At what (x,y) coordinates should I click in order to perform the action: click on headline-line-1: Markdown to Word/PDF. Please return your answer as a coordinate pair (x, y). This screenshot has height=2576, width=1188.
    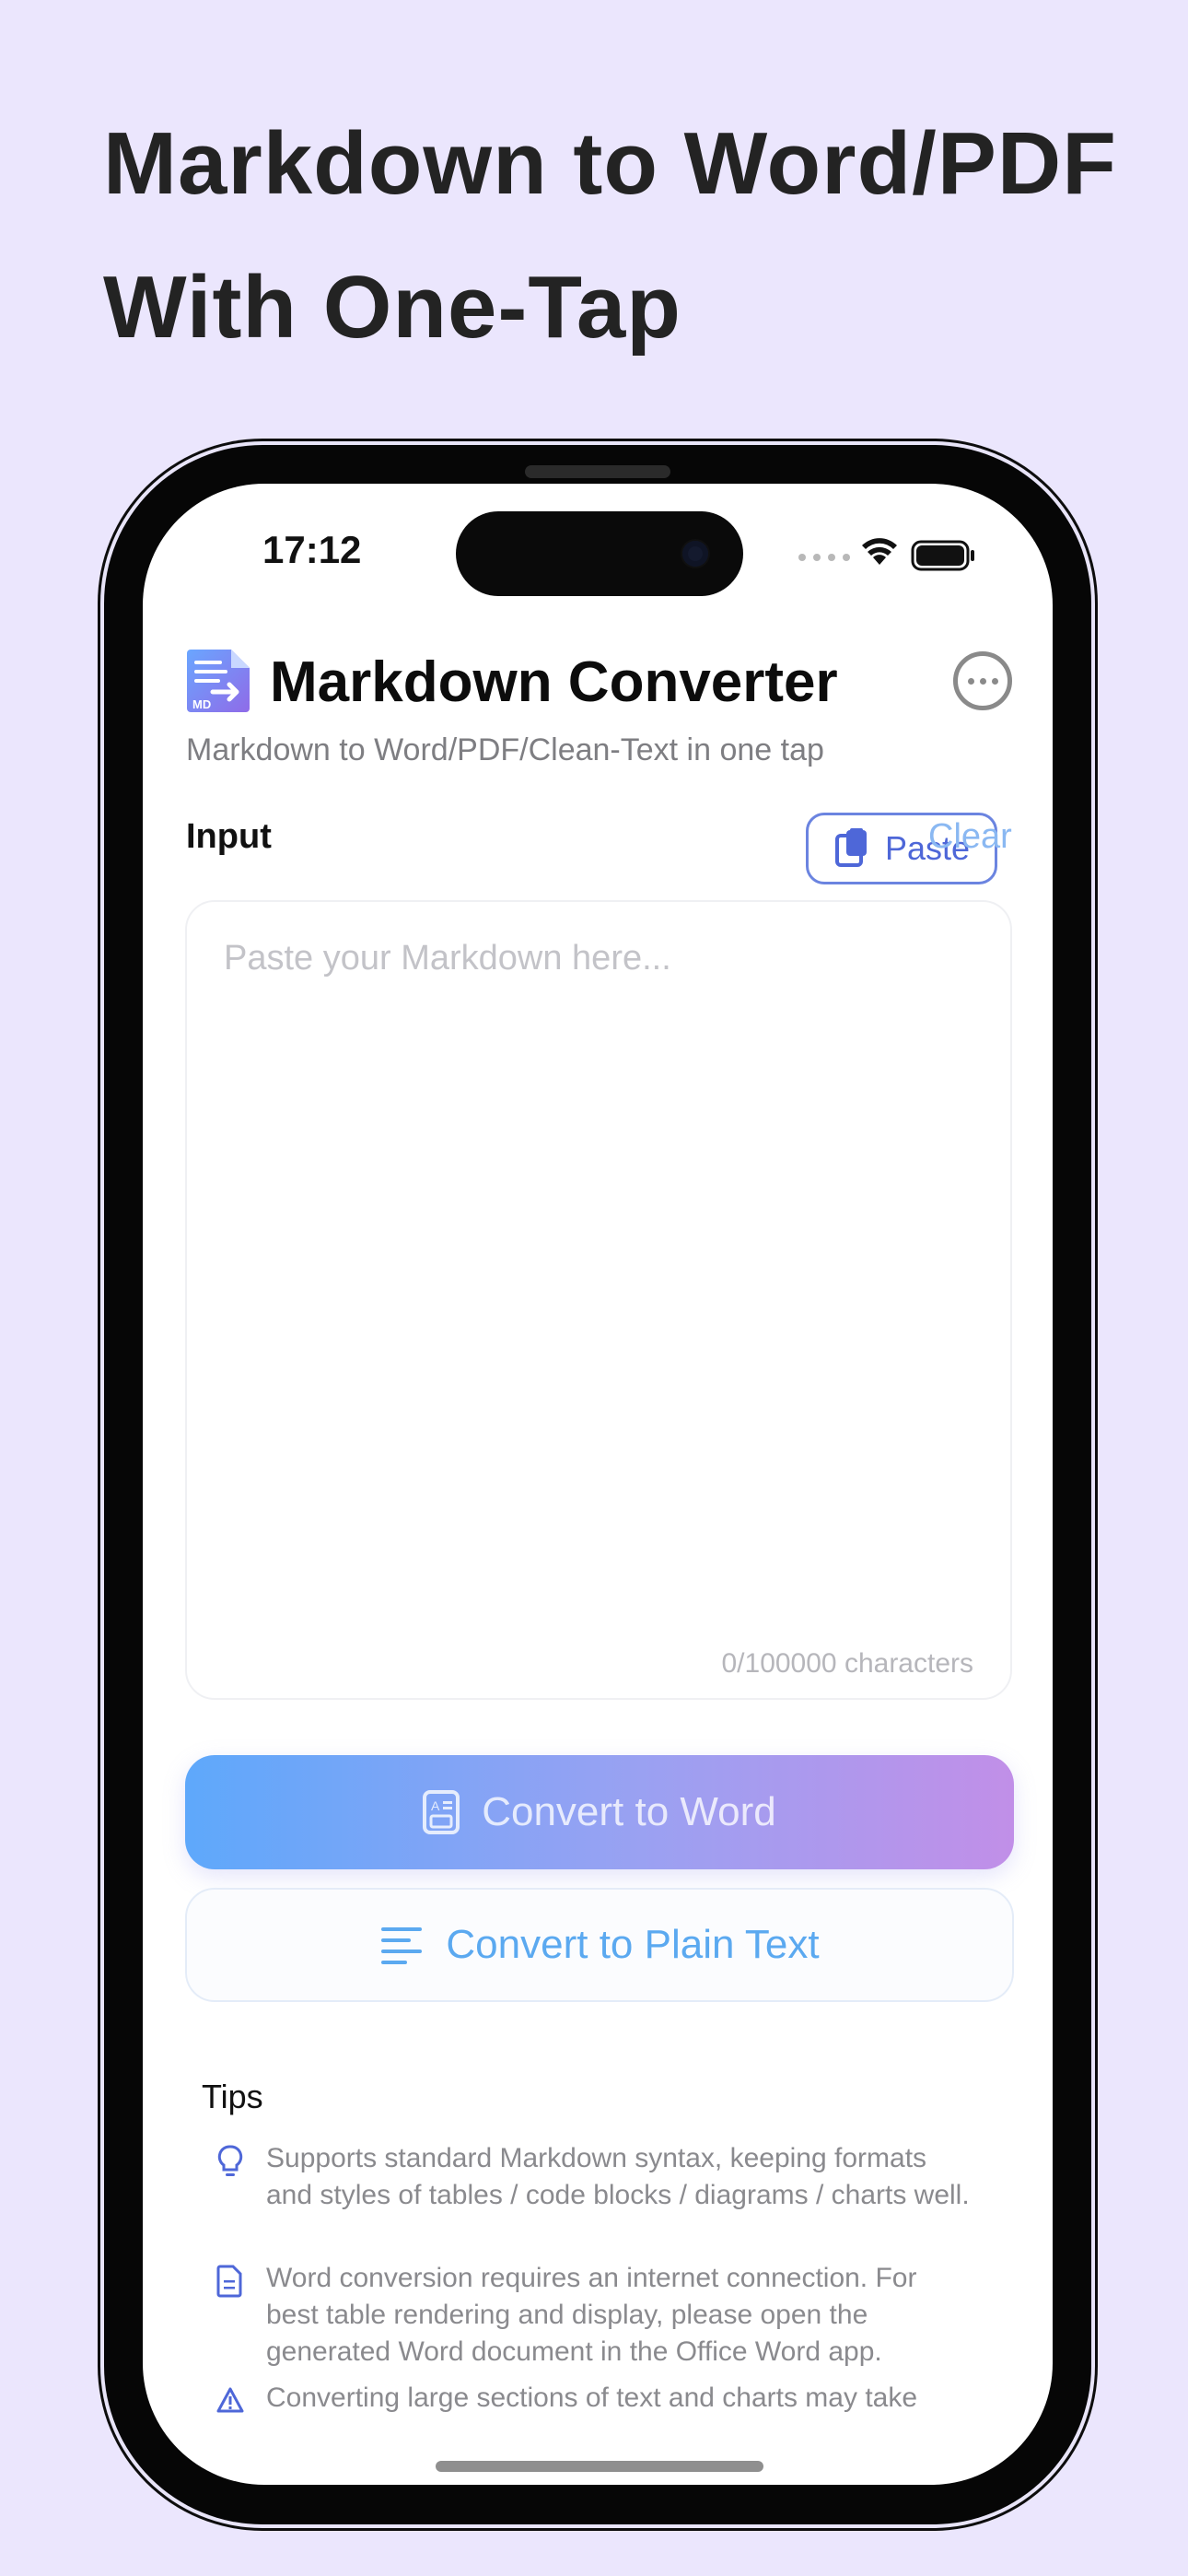
    Looking at the image, I should click on (610, 163).